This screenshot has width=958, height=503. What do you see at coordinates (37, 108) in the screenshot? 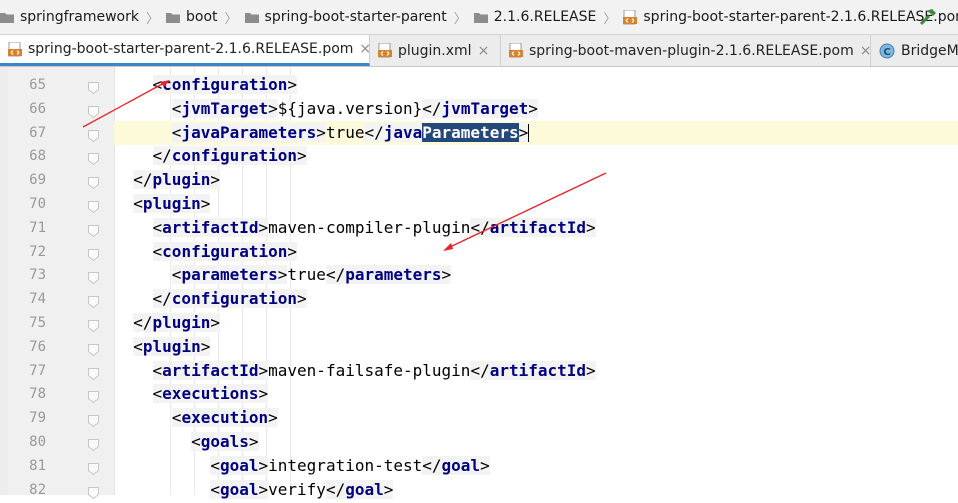
I see `line-number: 66` at bounding box center [37, 108].